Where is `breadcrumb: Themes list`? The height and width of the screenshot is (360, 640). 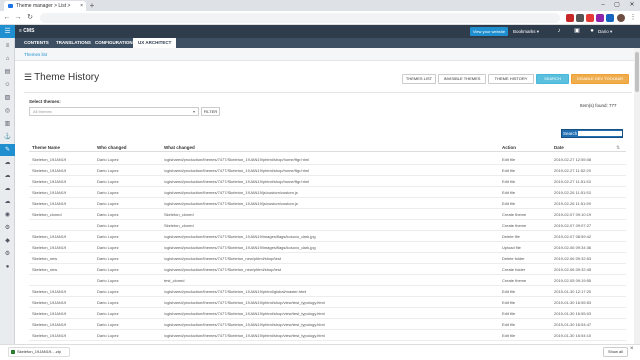 breadcrumb: Themes list is located at coordinates (35, 54).